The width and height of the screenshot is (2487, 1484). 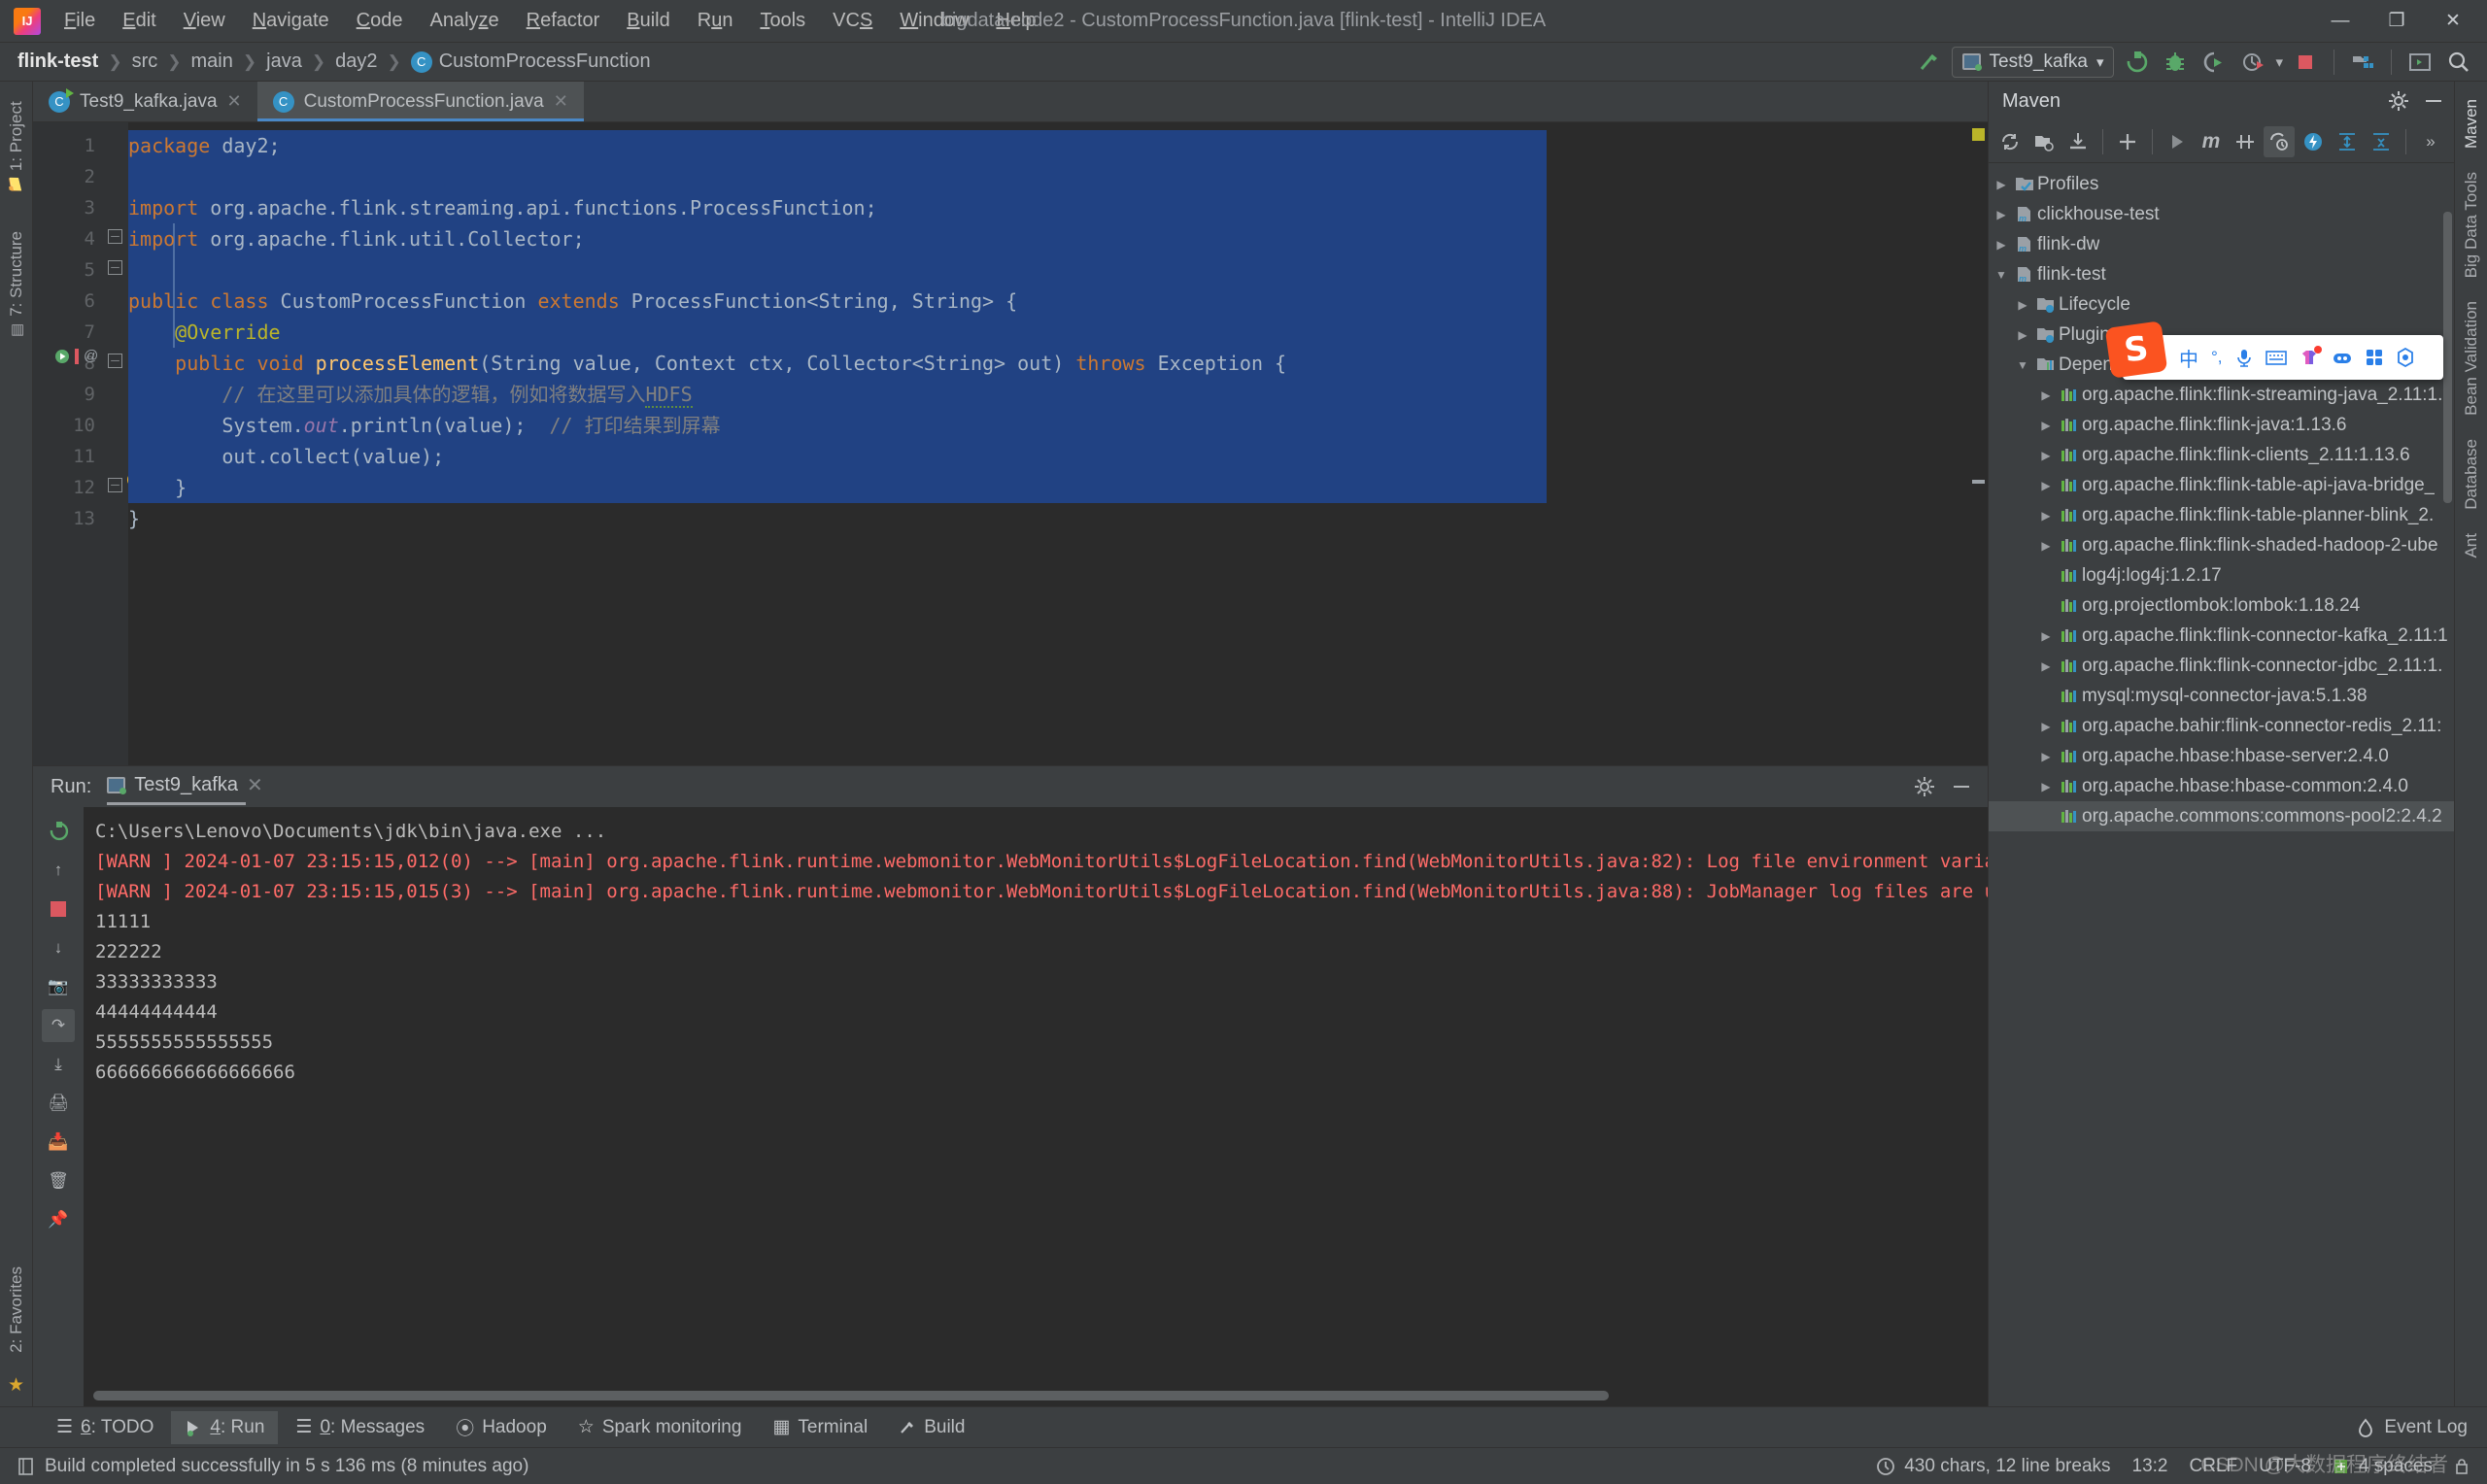 What do you see at coordinates (68, 443) in the screenshot?
I see `editor-gutter: 1 2 3 4 5 6 7 8 9 10 11 12 13` at bounding box center [68, 443].